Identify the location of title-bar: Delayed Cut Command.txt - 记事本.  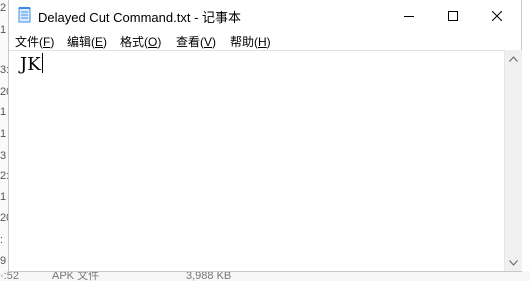
(265, 15).